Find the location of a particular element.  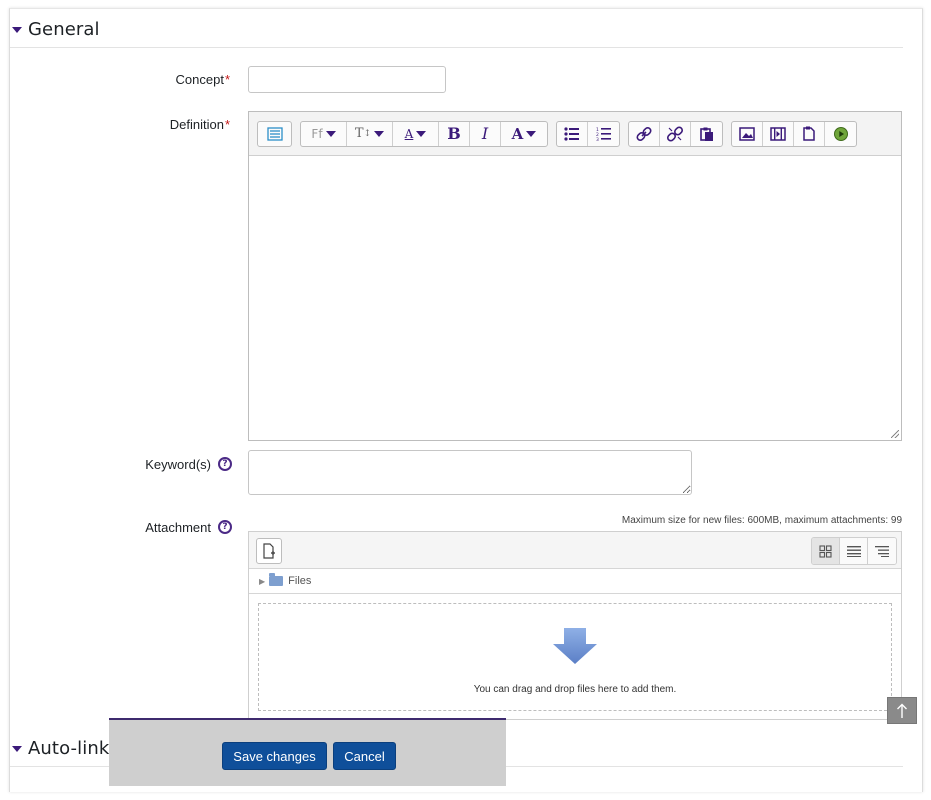

view-tree-button is located at coordinates (882, 551).